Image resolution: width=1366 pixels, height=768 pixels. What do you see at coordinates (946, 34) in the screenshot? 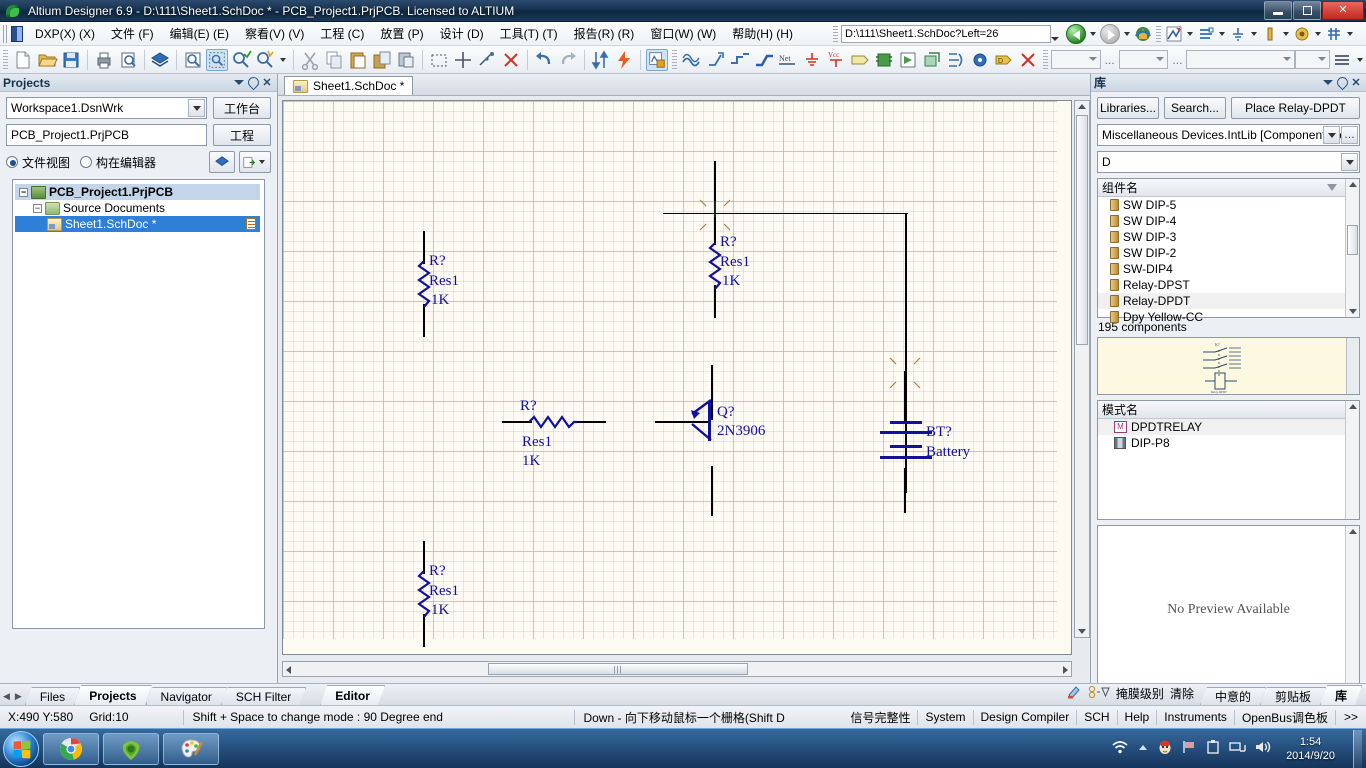
I see `address-input: D:\111\Sheet1.SchDoc?Left=26` at bounding box center [946, 34].